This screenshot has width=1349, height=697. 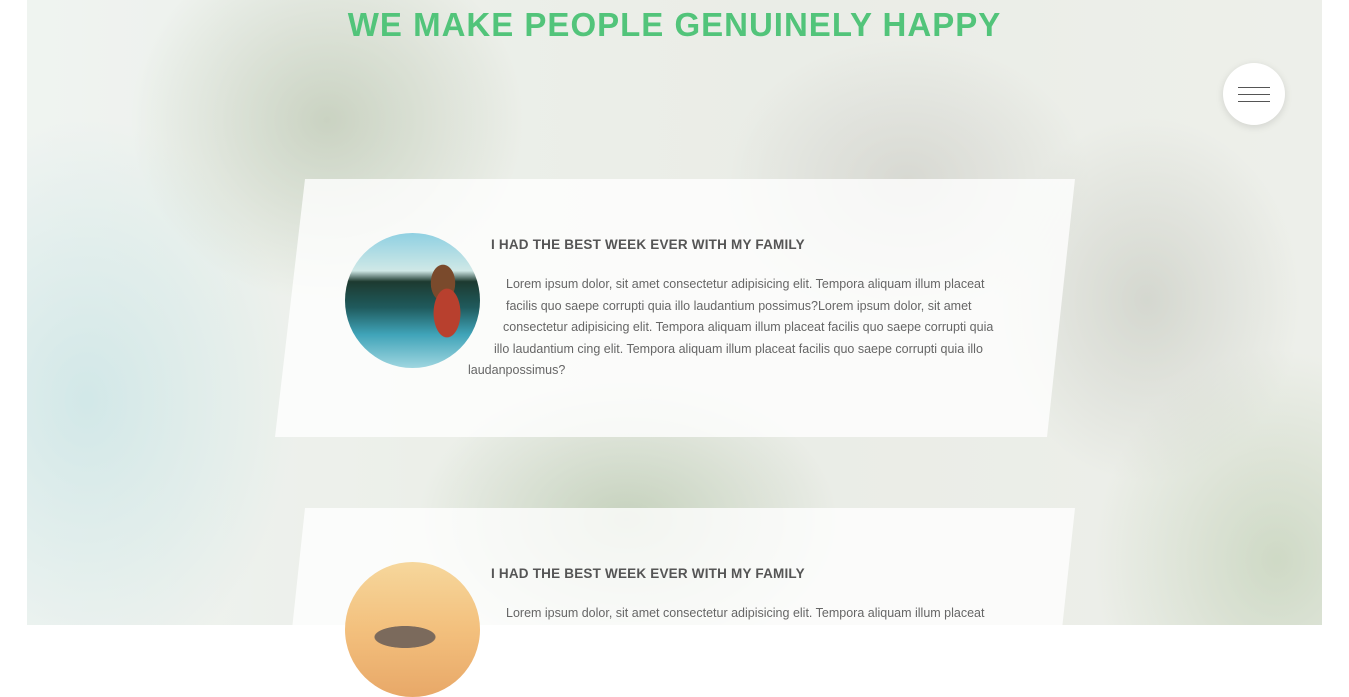 I want to click on hamburger-menu-icon, so click(x=1254, y=87).